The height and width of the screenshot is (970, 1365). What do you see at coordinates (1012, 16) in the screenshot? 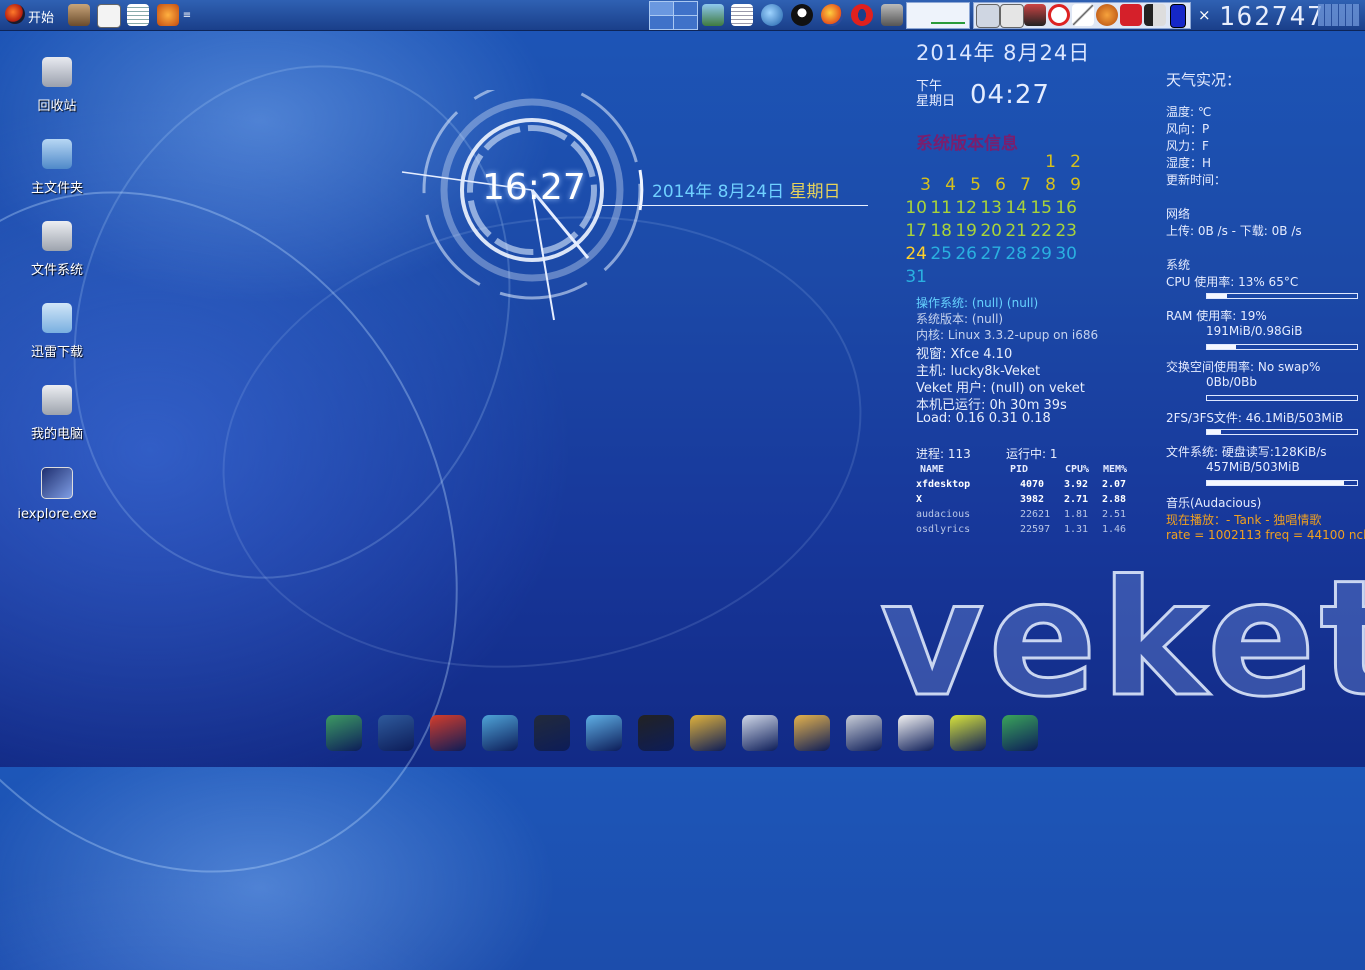
I see `clipboard-icon` at bounding box center [1012, 16].